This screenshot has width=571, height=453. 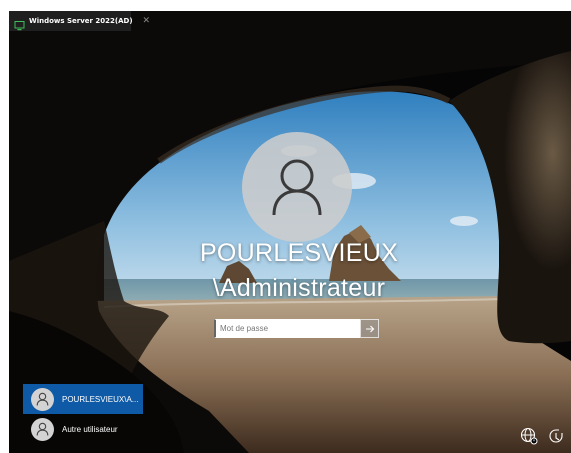 I want to click on vm-tab-title: Windows Server 2022(AD), so click(x=81, y=21).